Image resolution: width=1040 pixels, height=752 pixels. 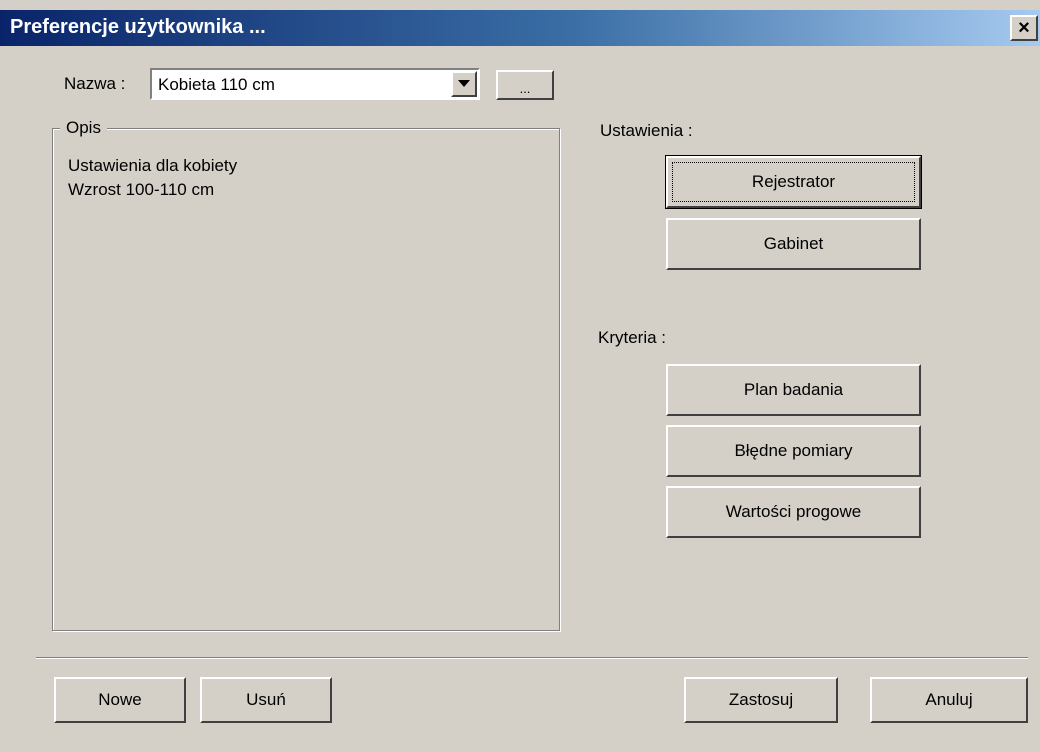 I want to click on threshold-values-button: Wartości progowe, so click(x=793, y=512).